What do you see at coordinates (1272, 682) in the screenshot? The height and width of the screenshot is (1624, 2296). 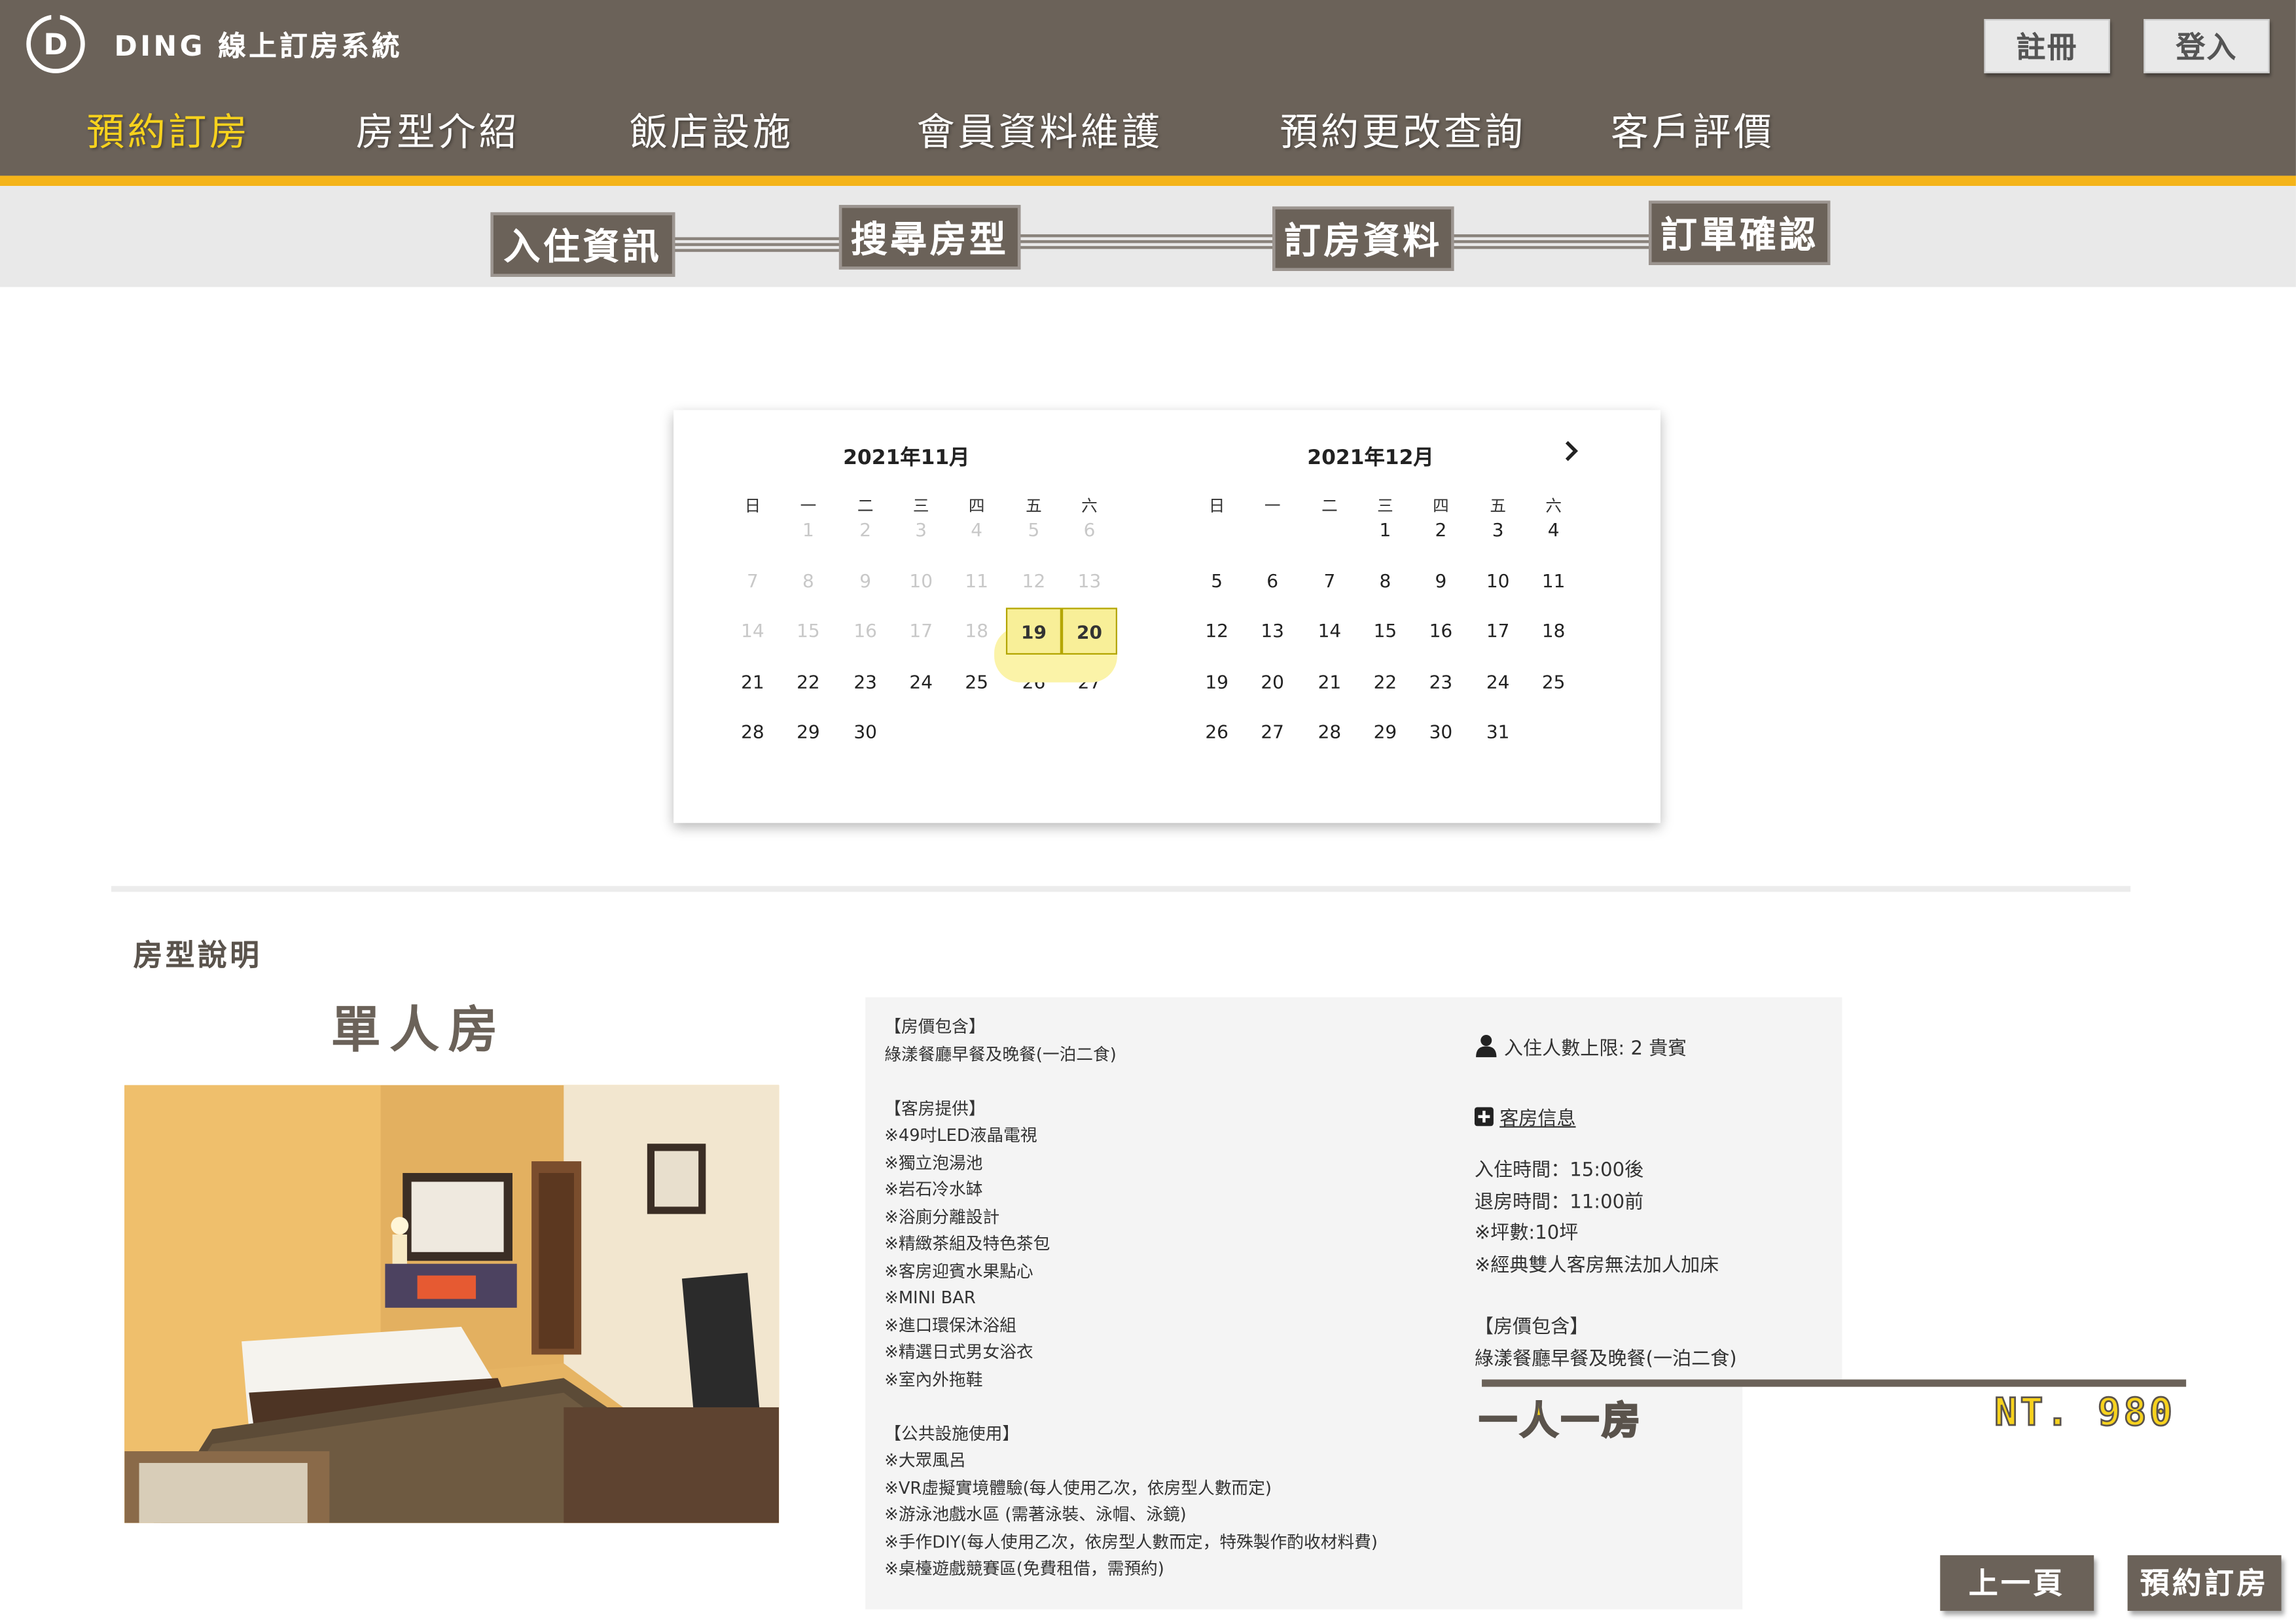 I see `calendar-day: 20` at bounding box center [1272, 682].